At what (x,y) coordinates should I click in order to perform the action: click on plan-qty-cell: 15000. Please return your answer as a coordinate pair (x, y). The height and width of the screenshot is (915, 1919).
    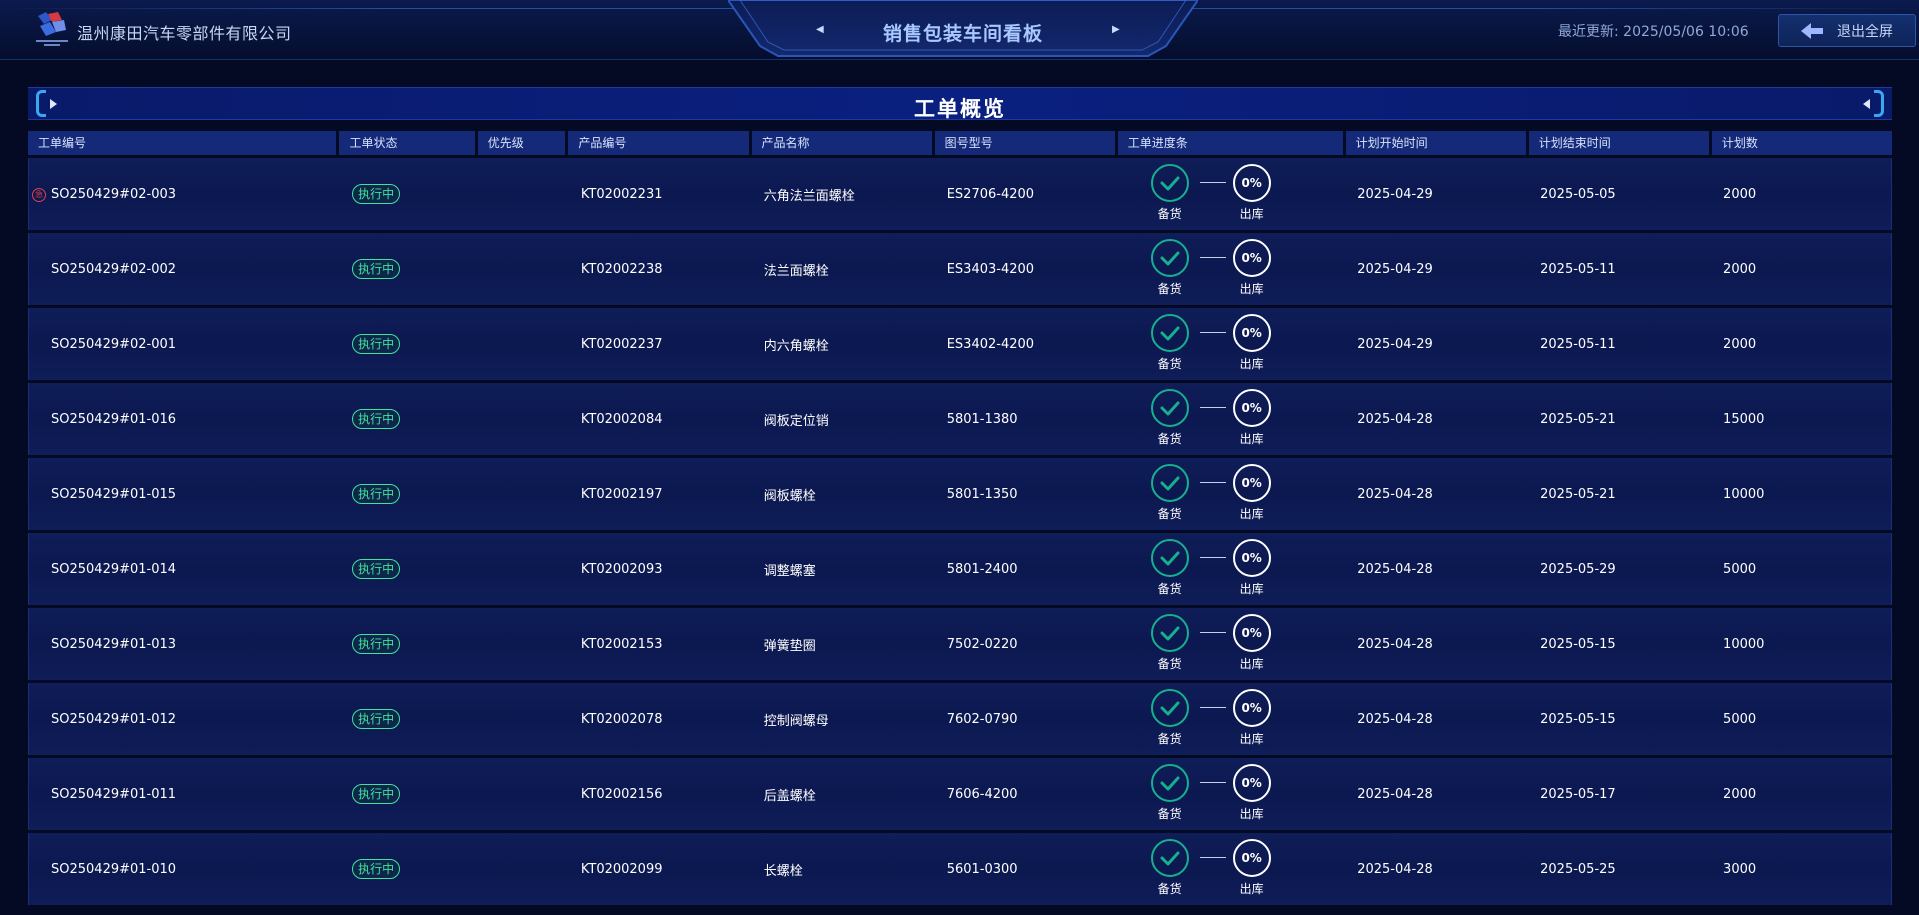
    Looking at the image, I should click on (1744, 419).